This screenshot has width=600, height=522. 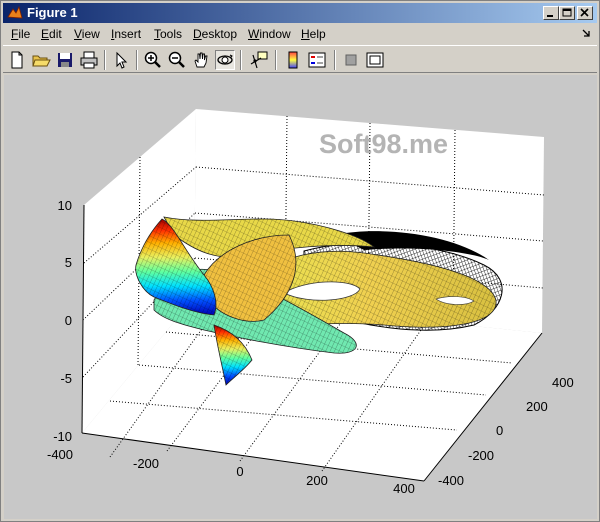 What do you see at coordinates (62, 321) in the screenshot?
I see `z-axis-ticks: 10 5 0 -5 -10` at bounding box center [62, 321].